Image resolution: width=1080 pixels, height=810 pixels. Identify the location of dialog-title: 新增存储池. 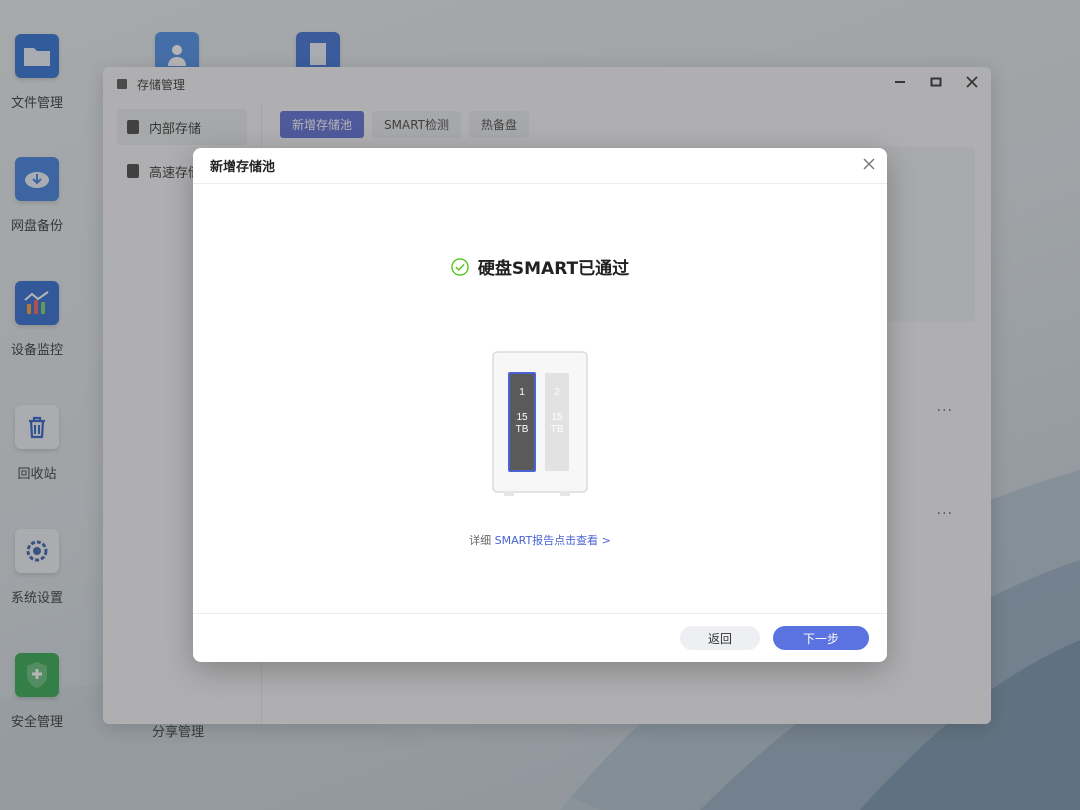
(243, 167).